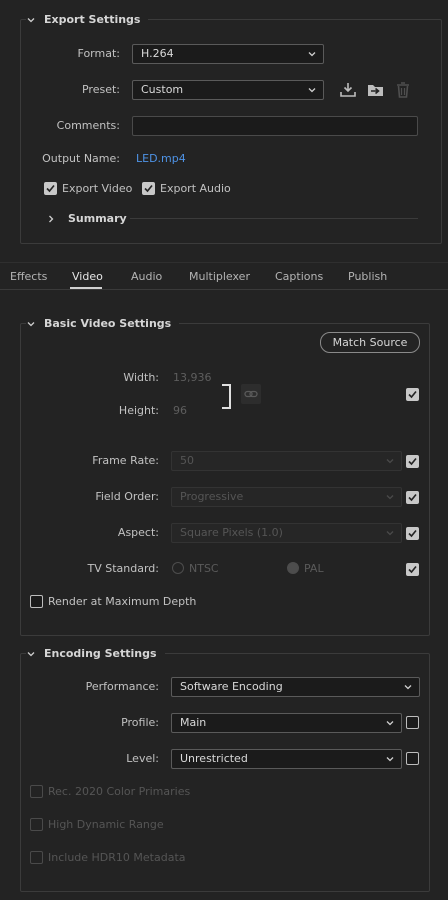  Describe the element at coordinates (127, 496) in the screenshot. I see `field-order-label: Field Order:` at that location.